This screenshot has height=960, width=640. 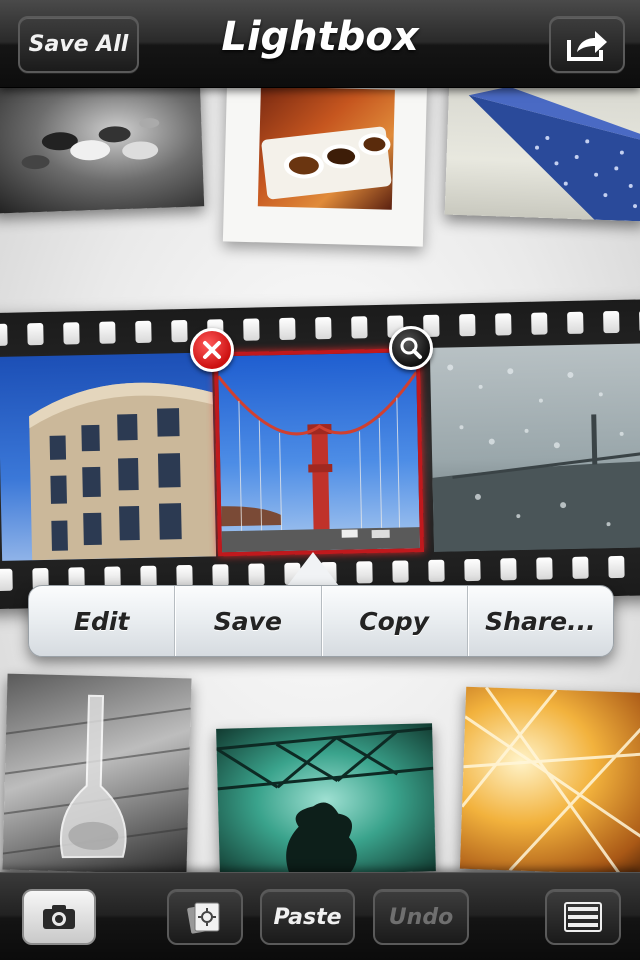 What do you see at coordinates (395, 621) in the screenshot?
I see `menu-item-copy: Copy` at bounding box center [395, 621].